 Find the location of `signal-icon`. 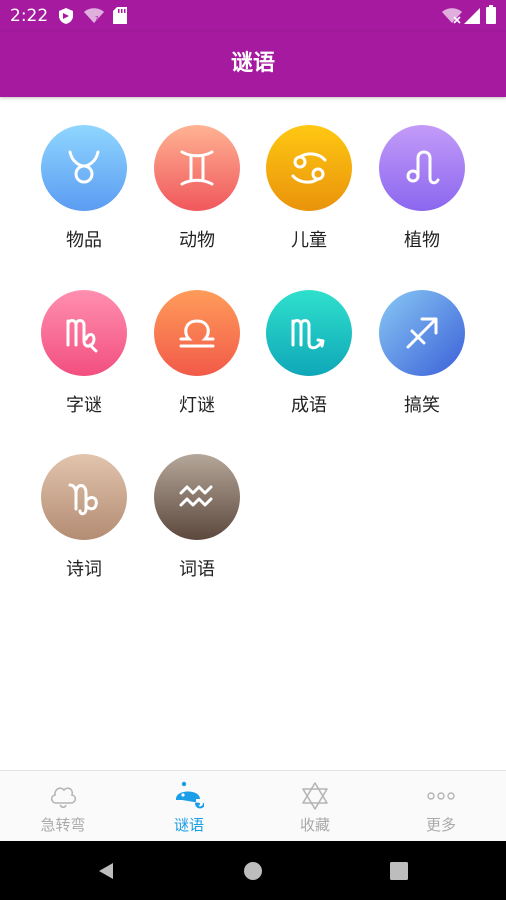

signal-icon is located at coordinates (472, 16).